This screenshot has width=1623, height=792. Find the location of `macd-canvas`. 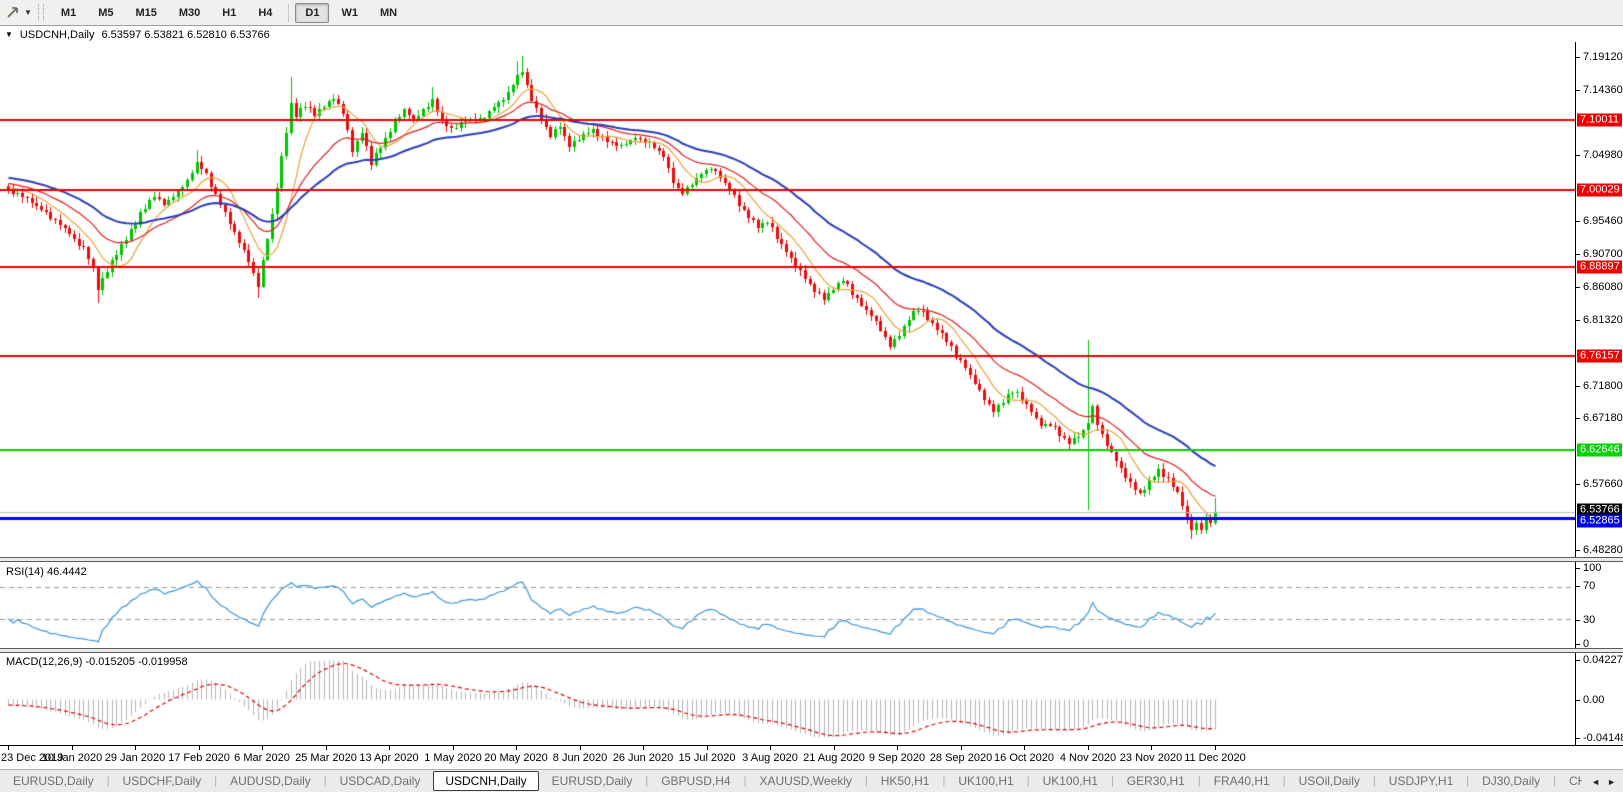

macd-canvas is located at coordinates (787, 699).